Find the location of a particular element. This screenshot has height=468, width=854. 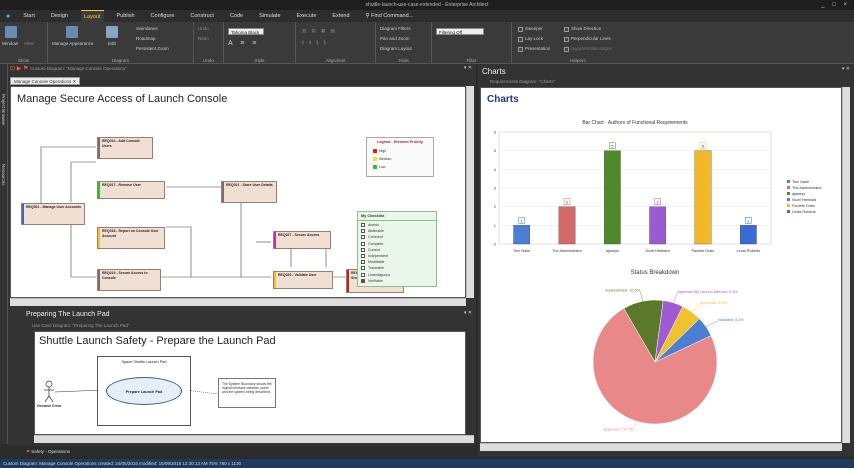

app-menu-icon: ● is located at coordinates (8, 16).